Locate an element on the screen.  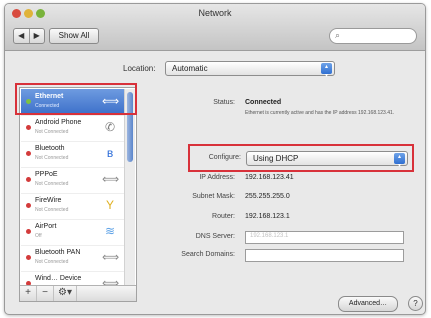
sidebar-item: FireWire Not Connected Y is located at coordinates (72, 206).